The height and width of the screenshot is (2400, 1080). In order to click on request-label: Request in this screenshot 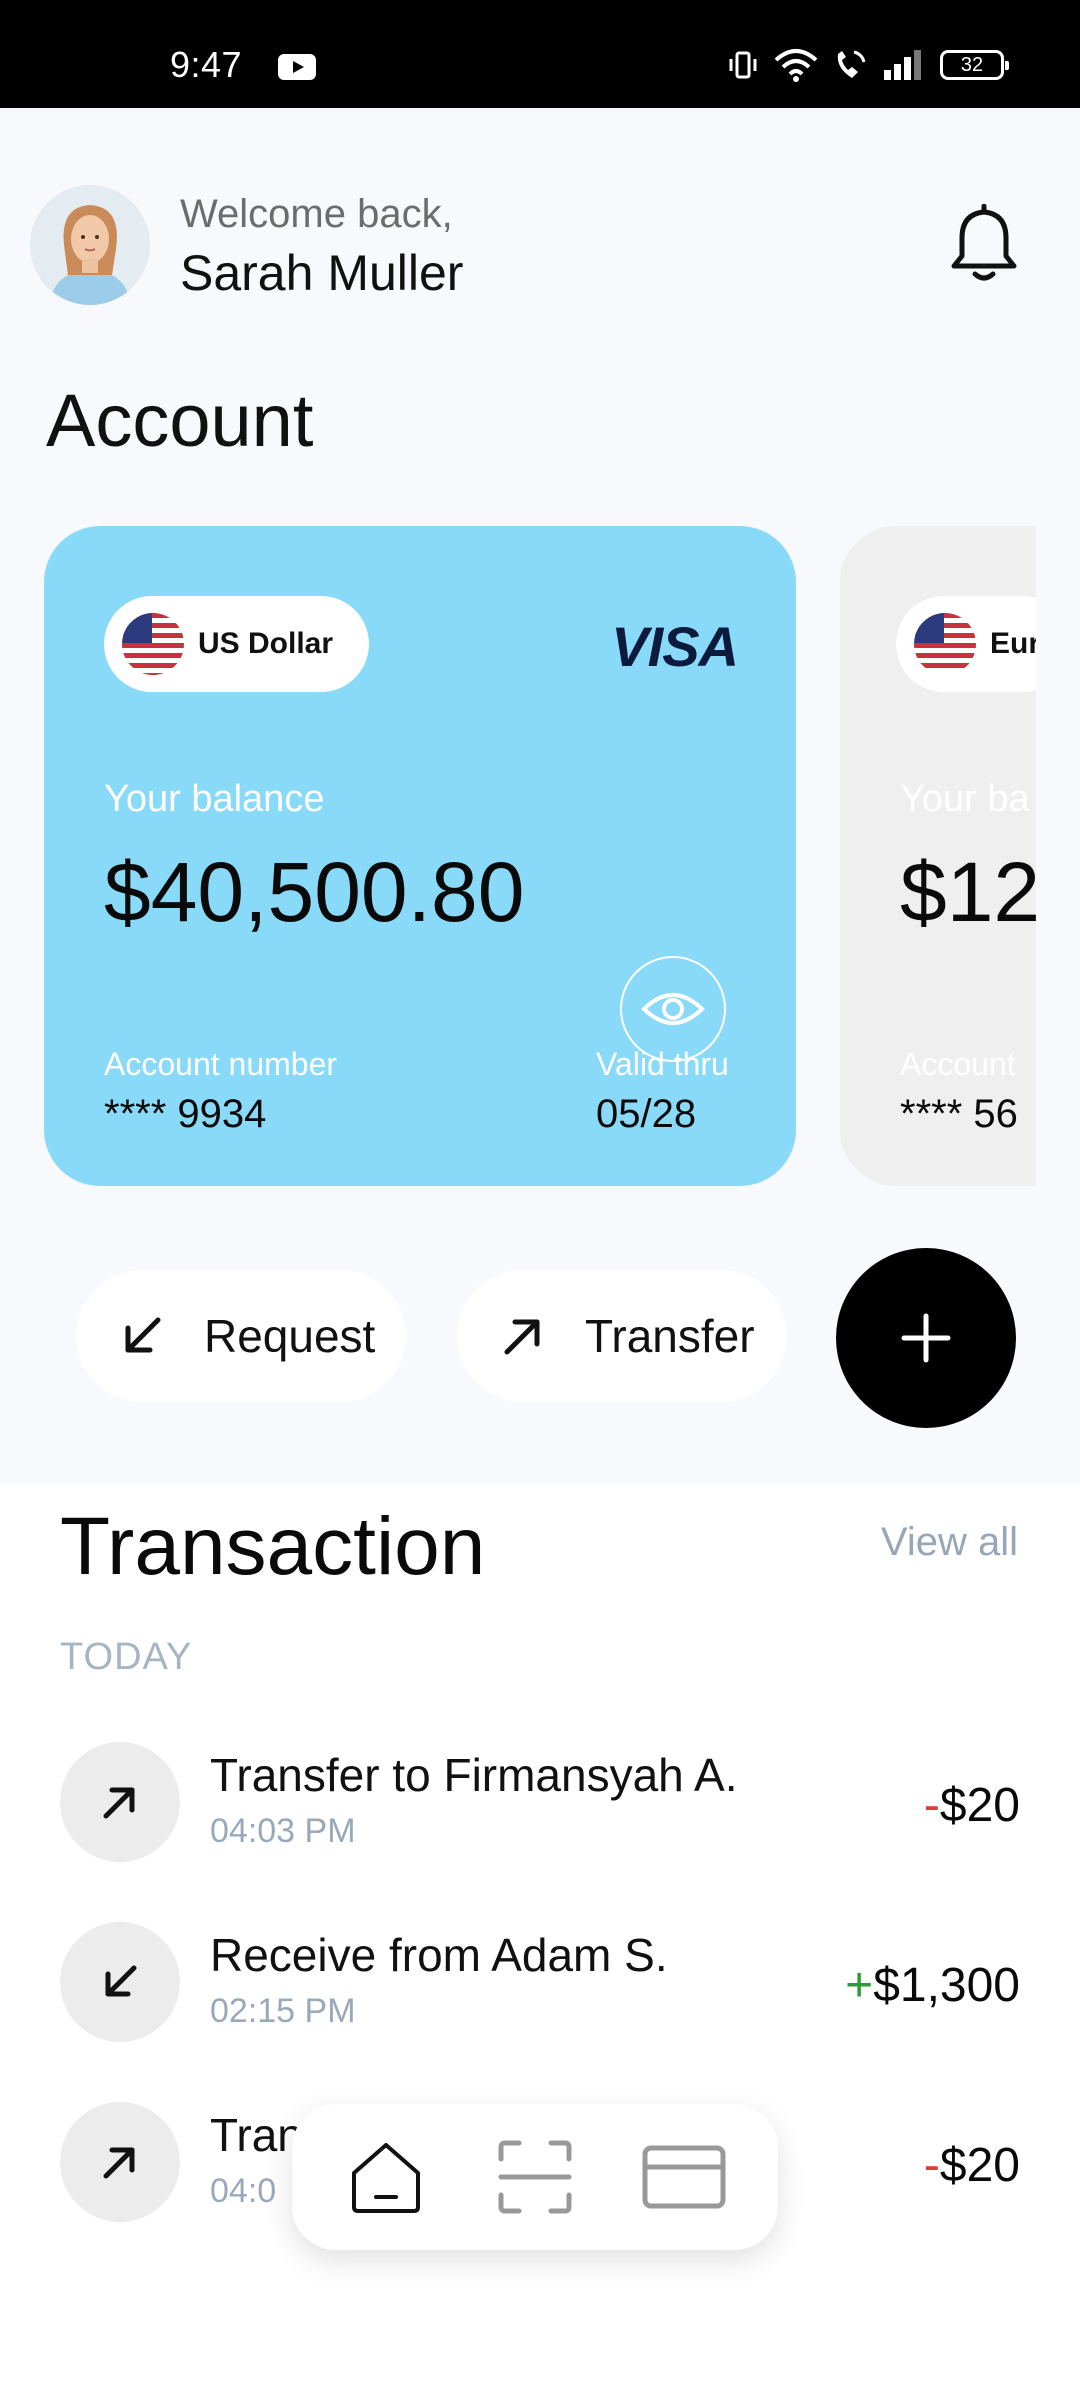, I will do `click(290, 1336)`.